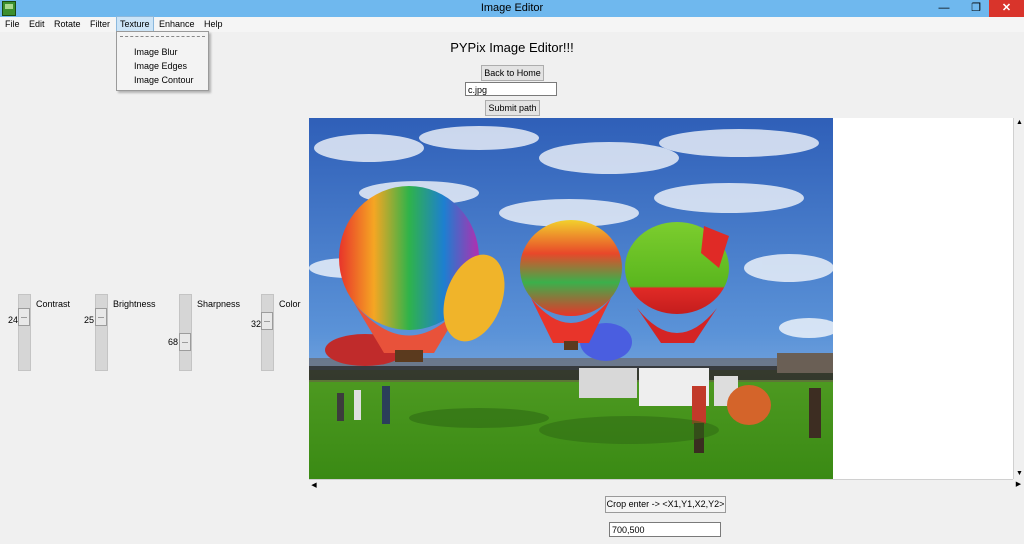  Describe the element at coordinates (255, 324) in the screenshot. I see `color-value: 32` at that location.